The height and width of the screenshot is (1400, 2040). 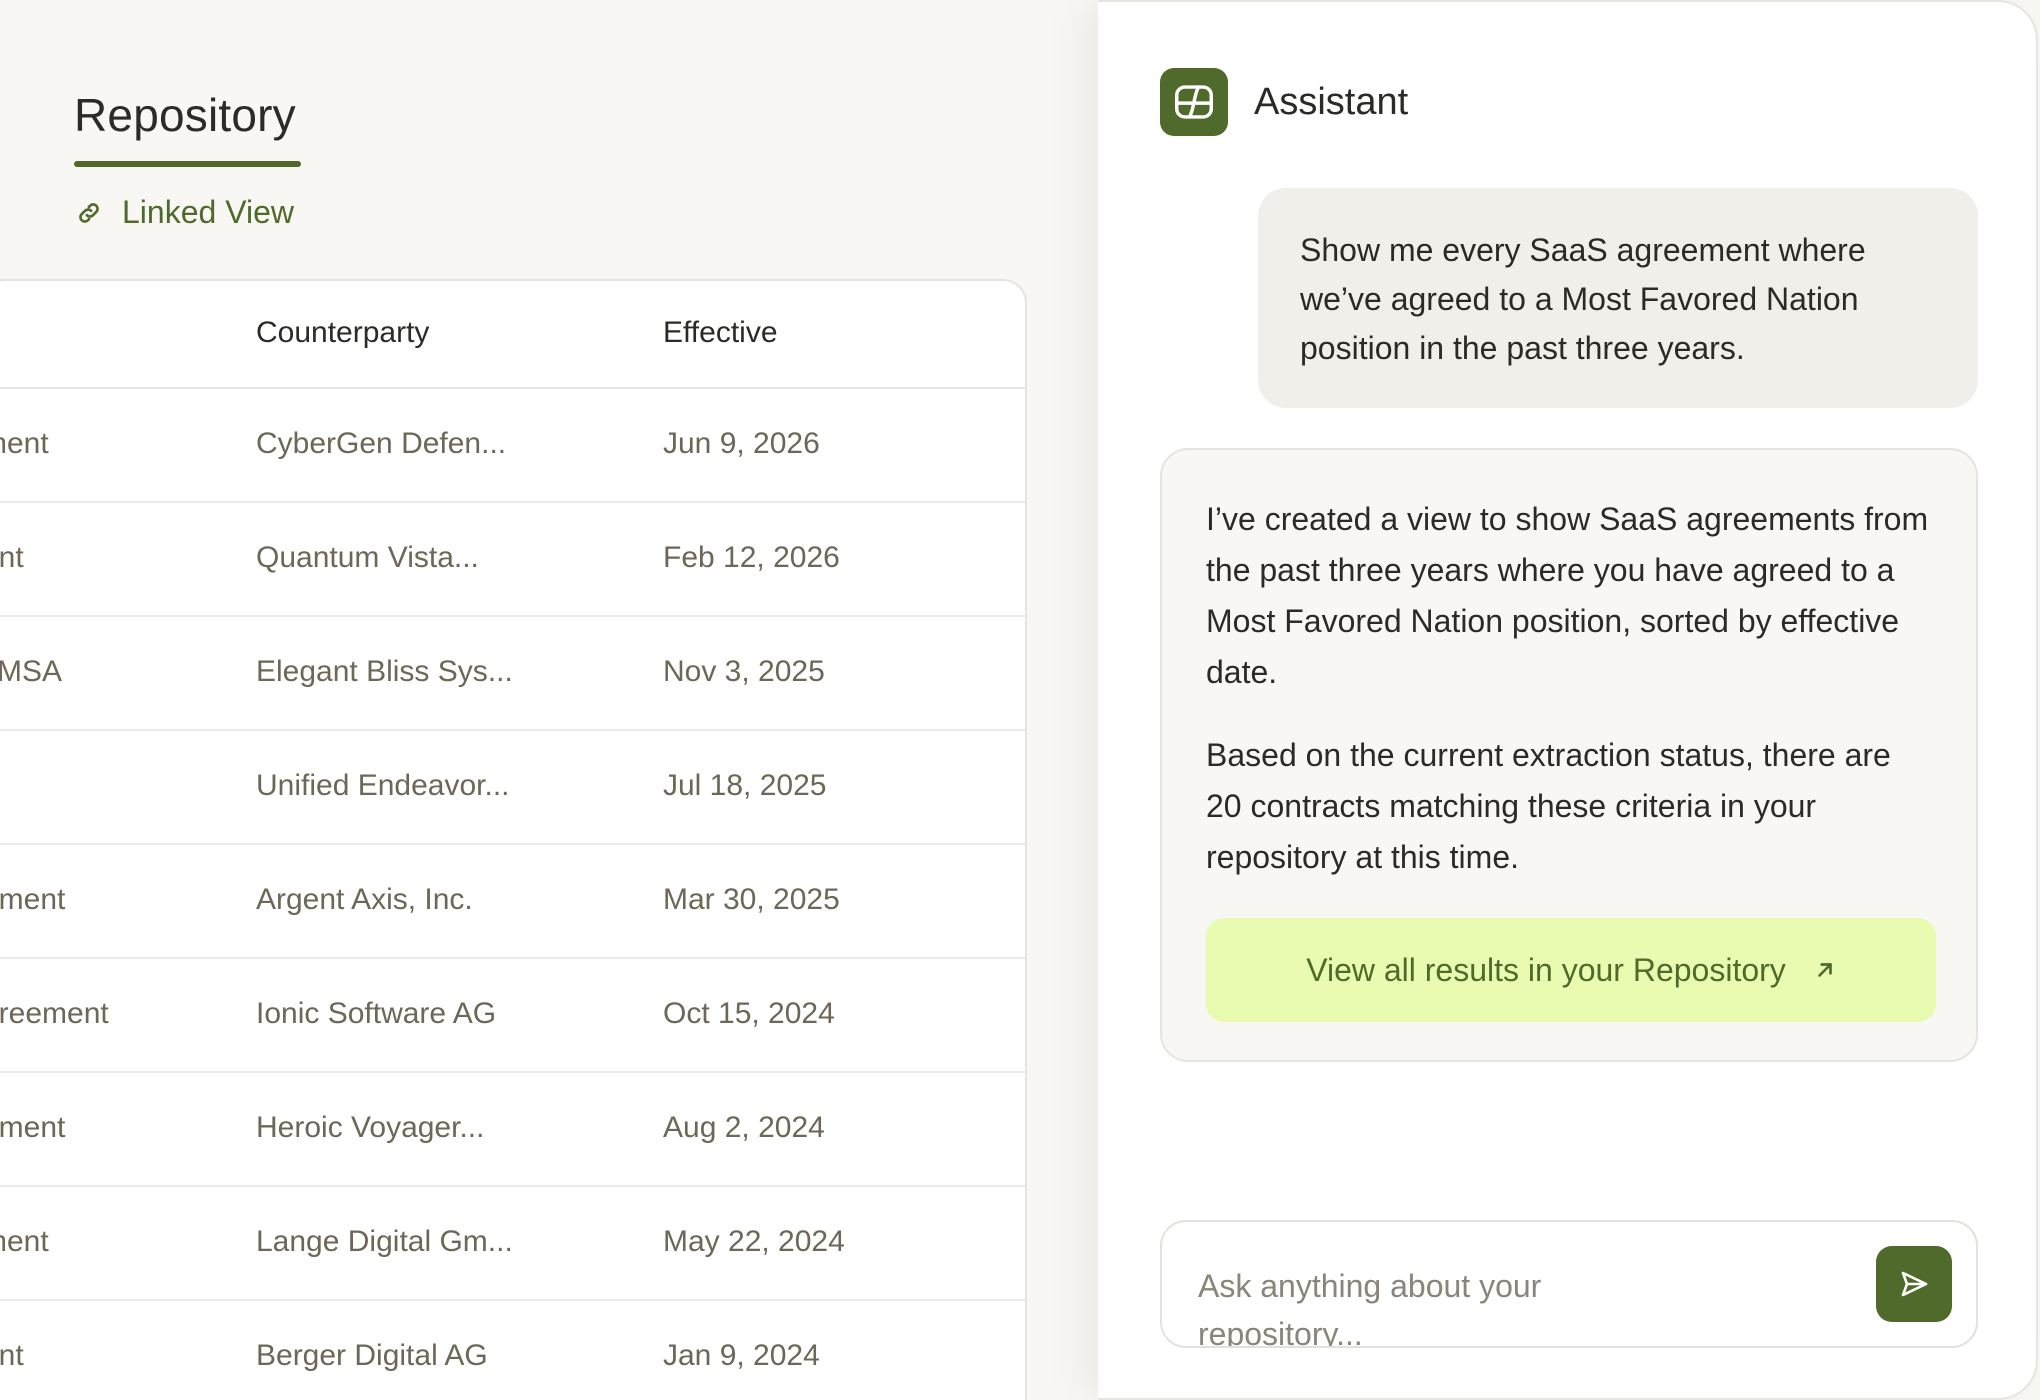 What do you see at coordinates (512, 788) in the screenshot?
I see `table-row: e Unified Endeavor... Jul 18, 2025` at bounding box center [512, 788].